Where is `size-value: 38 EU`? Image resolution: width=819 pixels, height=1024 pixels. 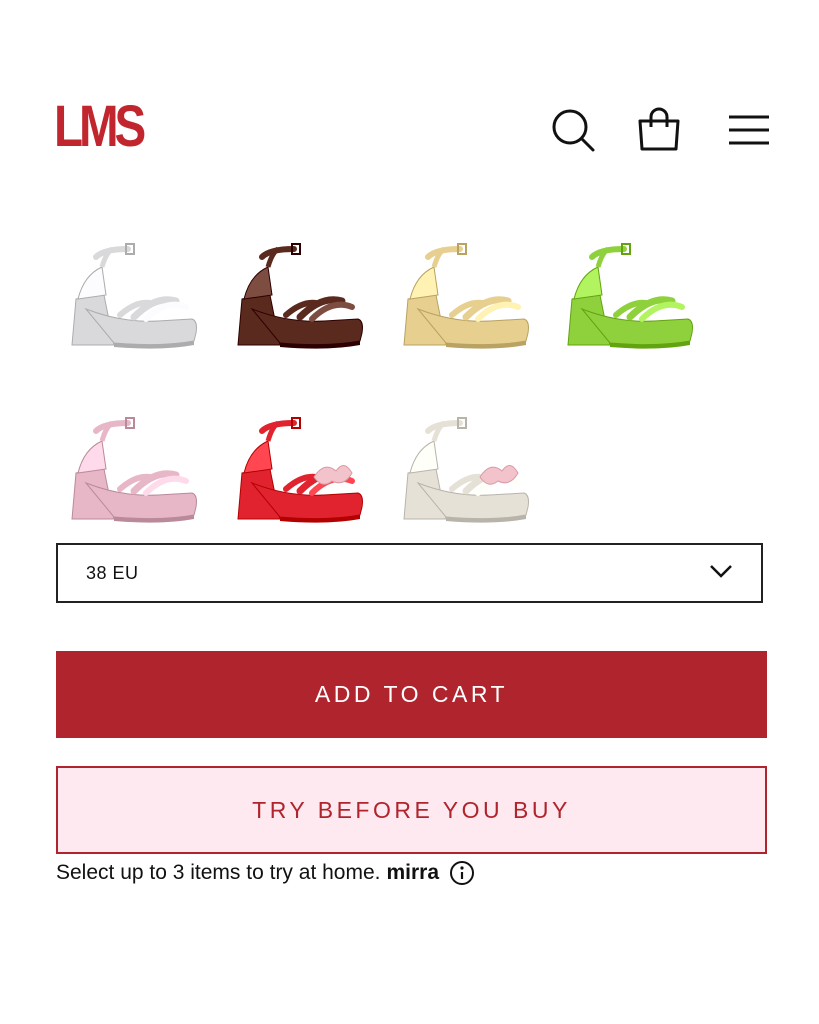 size-value: 38 EU is located at coordinates (112, 572).